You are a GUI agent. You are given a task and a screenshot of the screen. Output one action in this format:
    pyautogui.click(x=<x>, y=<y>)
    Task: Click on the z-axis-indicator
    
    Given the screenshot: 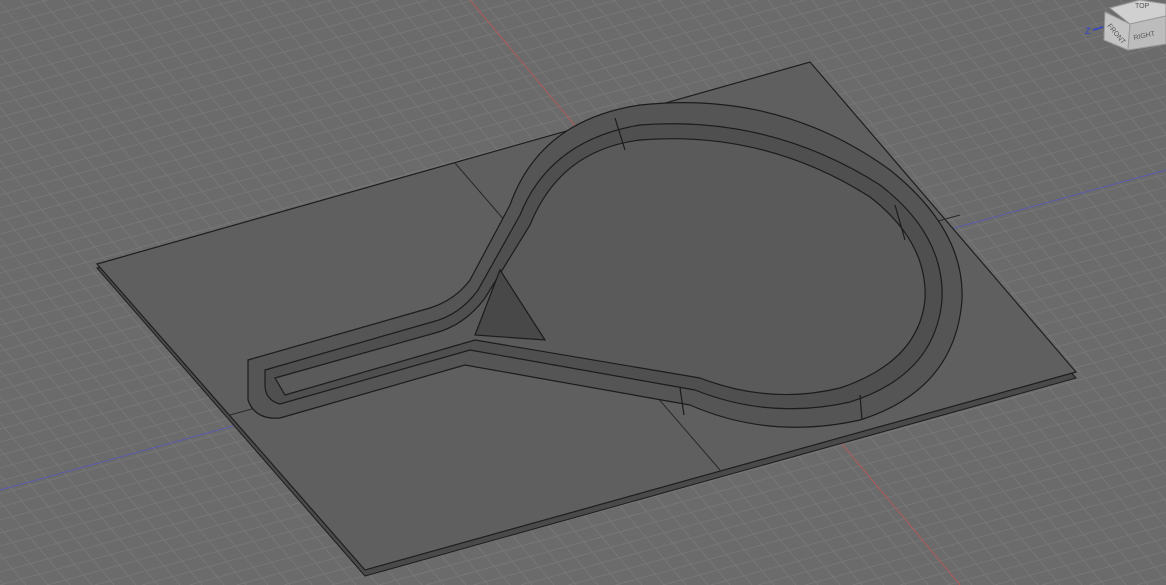 What is the action you would take?
    pyautogui.click(x=1098, y=28)
    